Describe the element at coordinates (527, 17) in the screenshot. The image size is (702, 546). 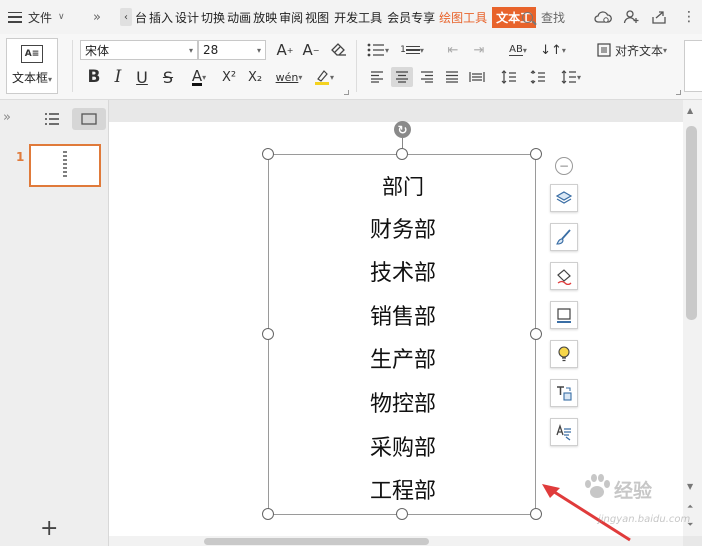
I see `search-icon` at that location.